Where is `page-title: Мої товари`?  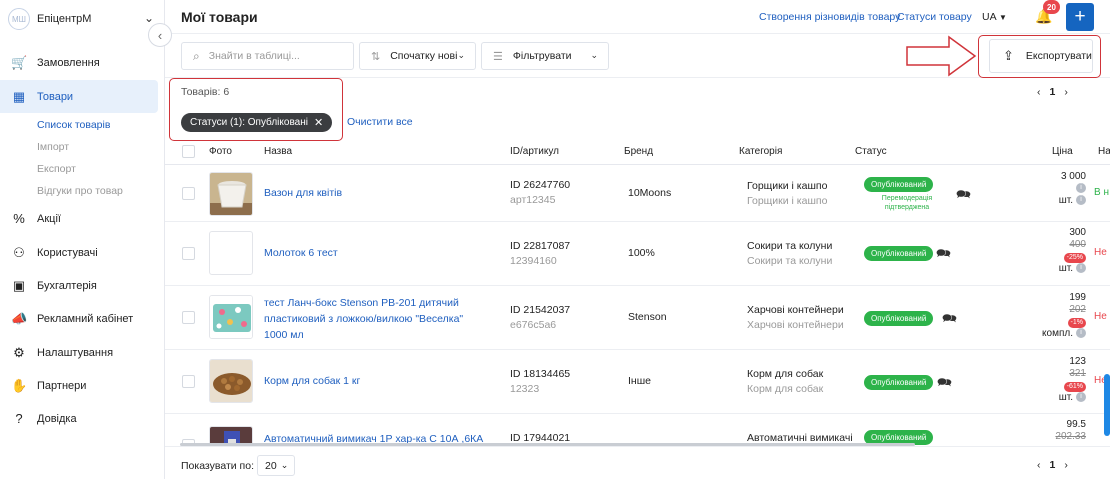
page-title: Мої товари is located at coordinates (219, 17).